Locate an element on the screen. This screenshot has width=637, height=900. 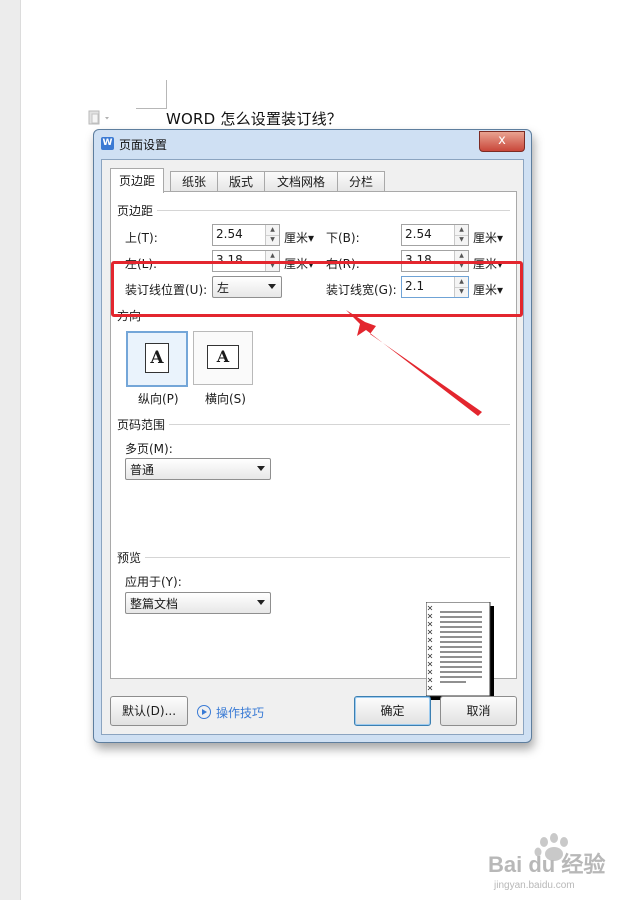
multiple-pages-select: 普通 is located at coordinates (198, 469).